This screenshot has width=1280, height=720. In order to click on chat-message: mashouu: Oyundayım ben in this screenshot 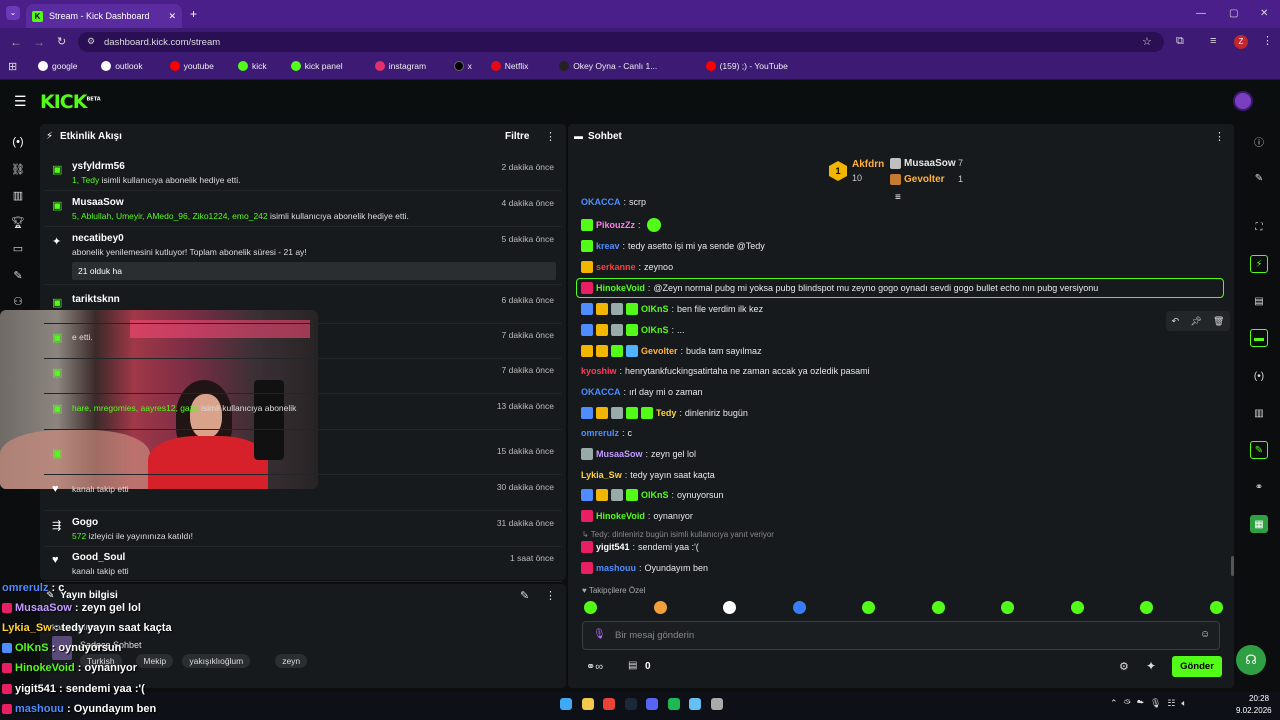, I will do `click(644, 568)`.